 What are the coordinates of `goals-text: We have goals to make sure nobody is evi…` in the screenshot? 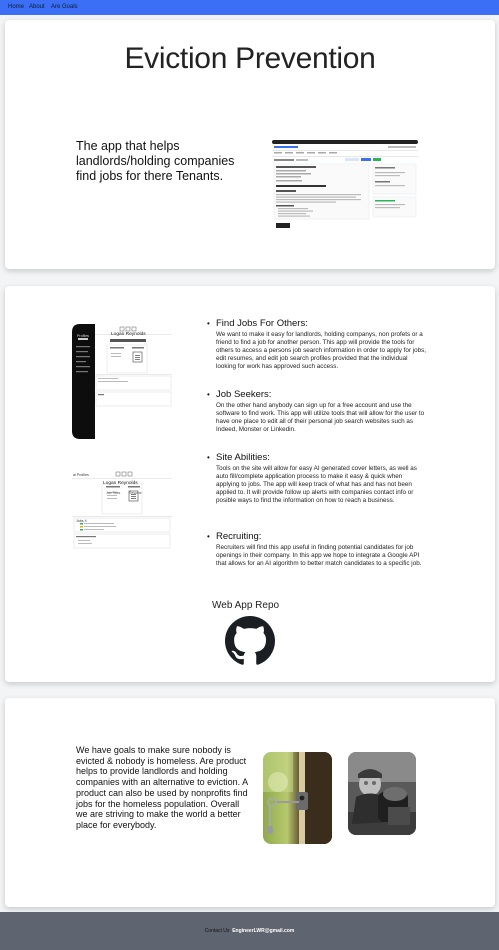 It's located at (162, 787).